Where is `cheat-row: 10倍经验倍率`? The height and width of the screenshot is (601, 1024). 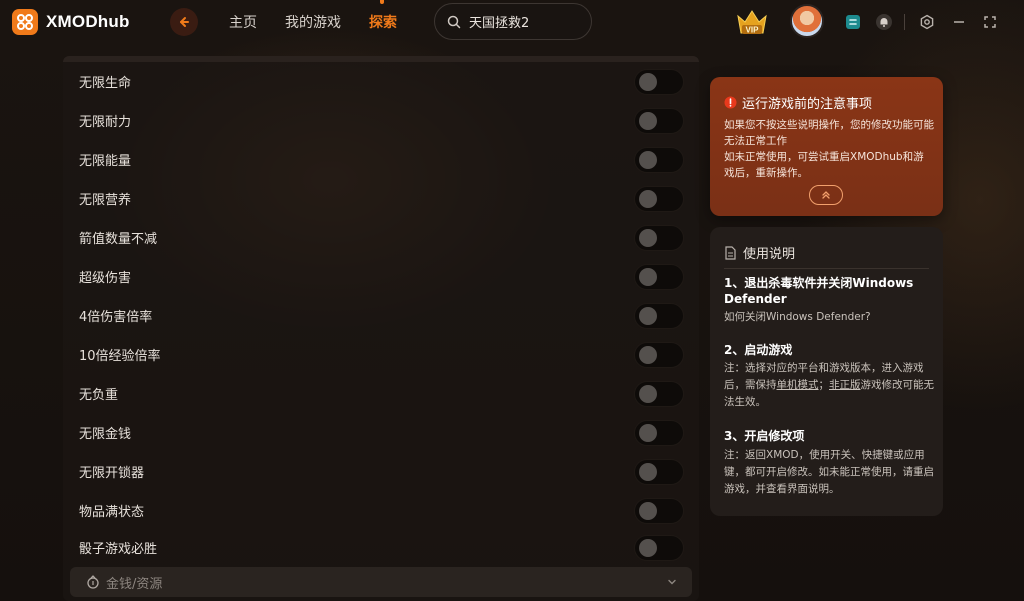 cheat-row: 10倍经验倍率 is located at coordinates (381, 354).